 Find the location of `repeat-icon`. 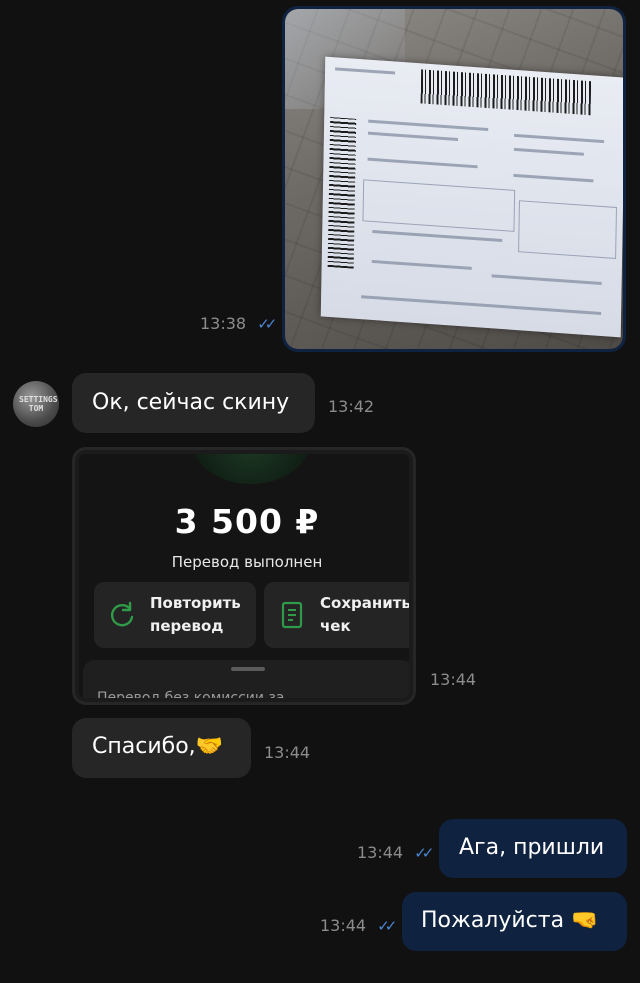

repeat-icon is located at coordinates (122, 614).